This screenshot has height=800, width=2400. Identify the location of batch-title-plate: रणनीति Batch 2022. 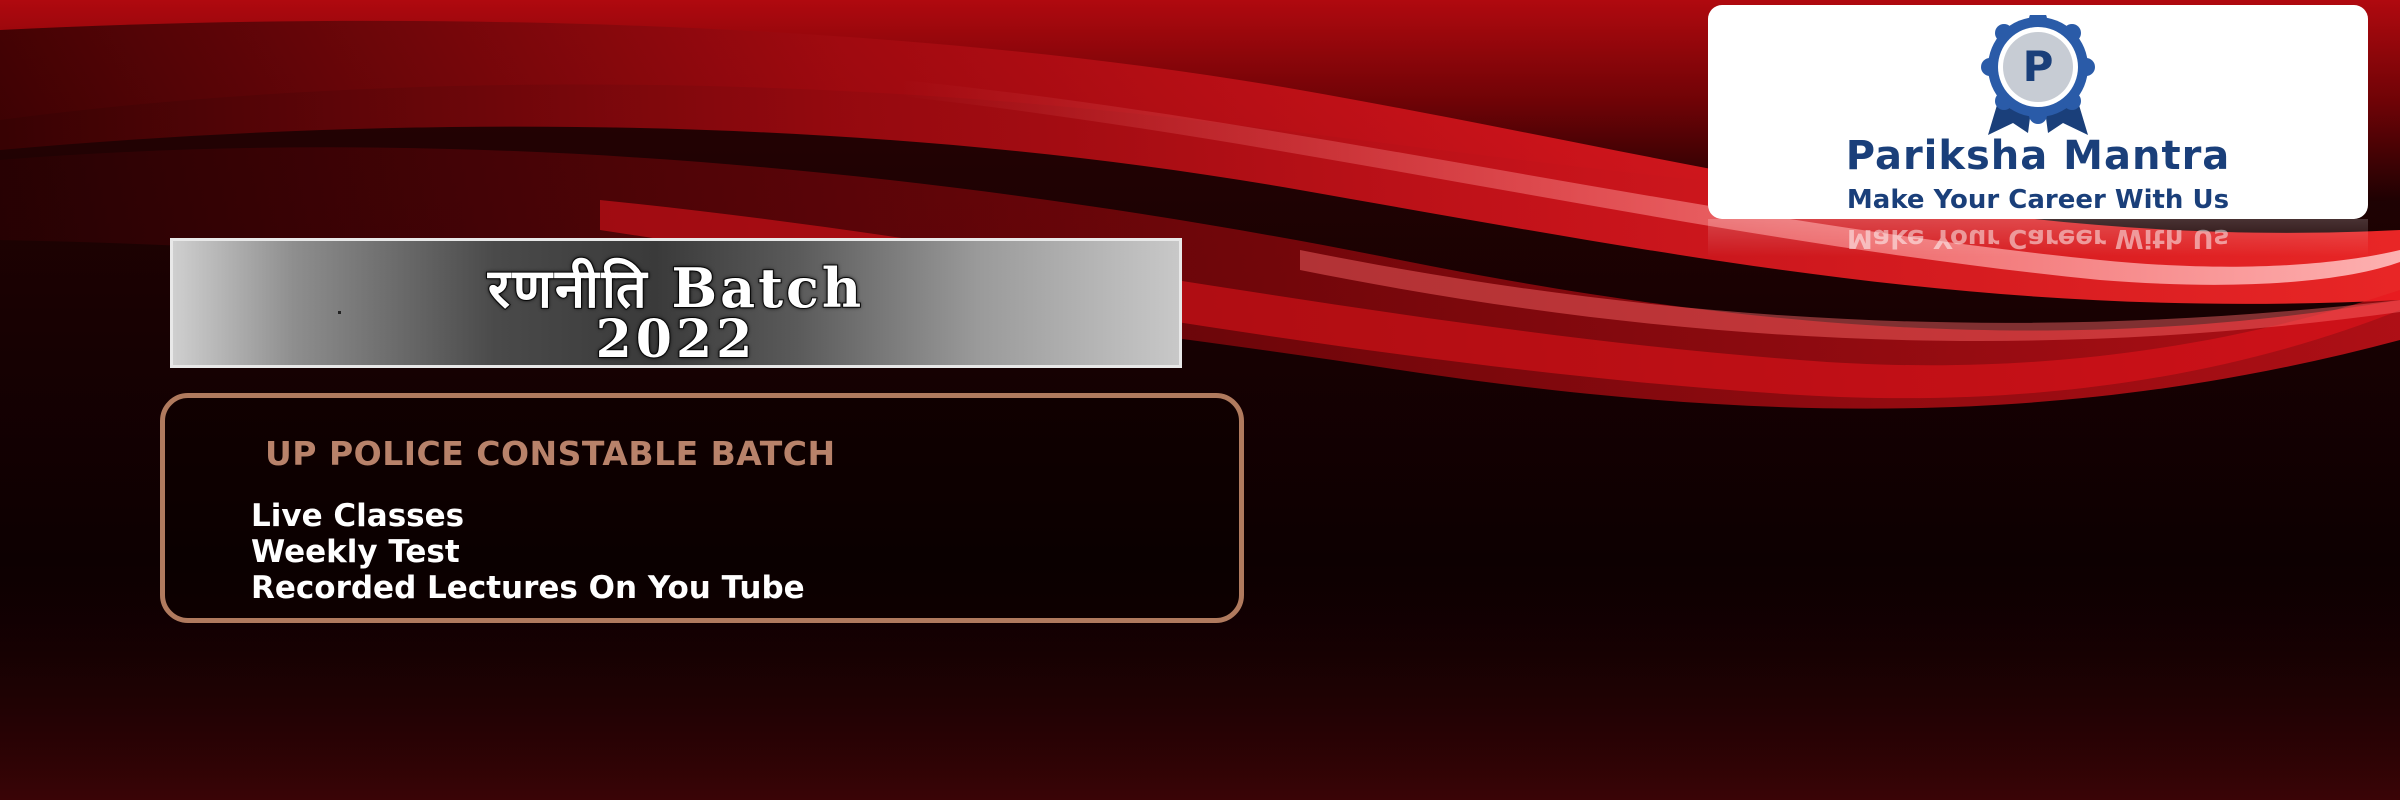
(676, 304).